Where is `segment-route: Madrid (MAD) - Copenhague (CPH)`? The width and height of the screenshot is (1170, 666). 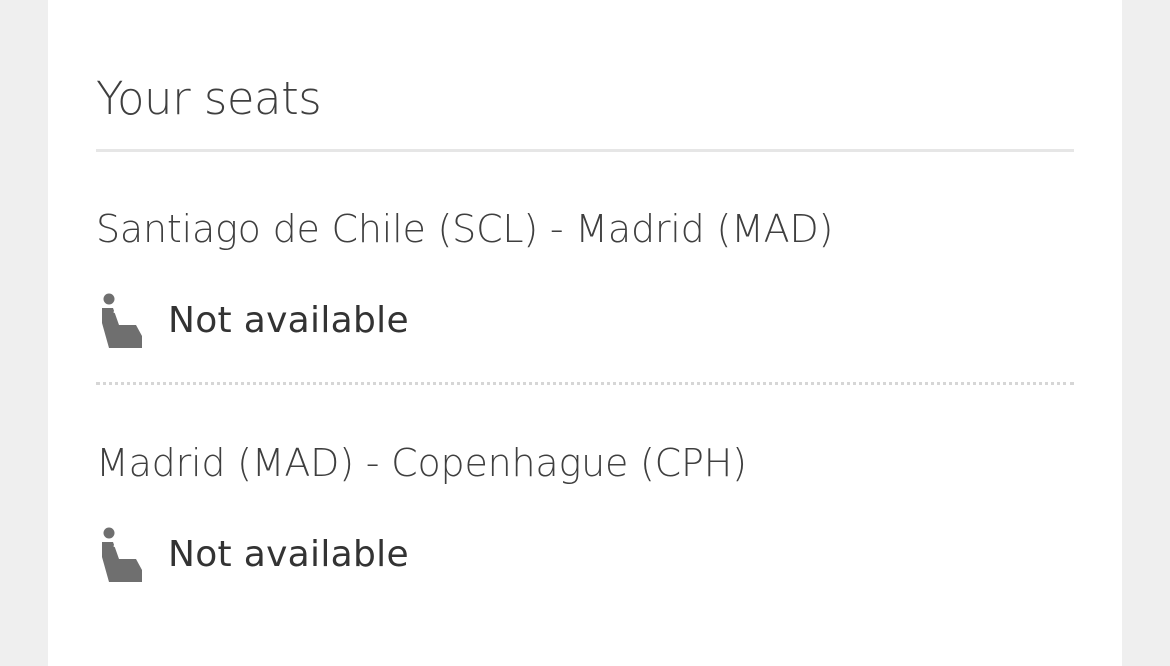
segment-route: Madrid (MAD) - Copenhague (CPH) is located at coordinates (421, 463).